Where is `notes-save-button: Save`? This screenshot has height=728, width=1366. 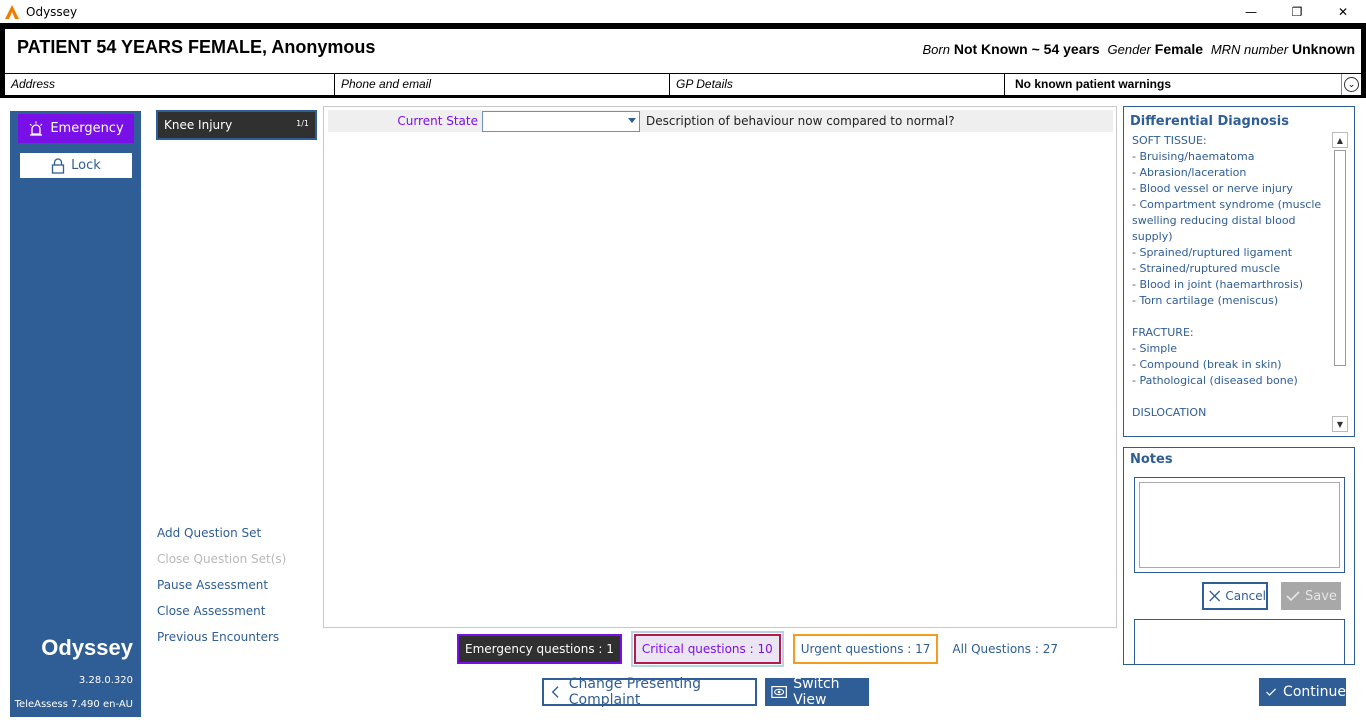
notes-save-button: Save is located at coordinates (1311, 596).